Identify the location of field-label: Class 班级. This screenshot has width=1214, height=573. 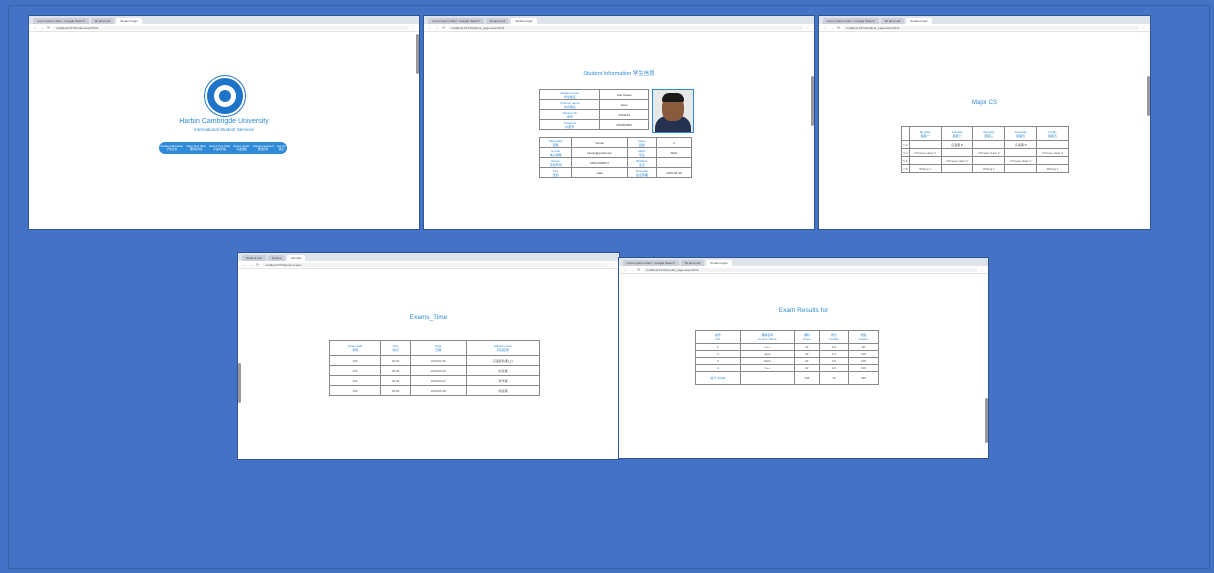
(641, 142).